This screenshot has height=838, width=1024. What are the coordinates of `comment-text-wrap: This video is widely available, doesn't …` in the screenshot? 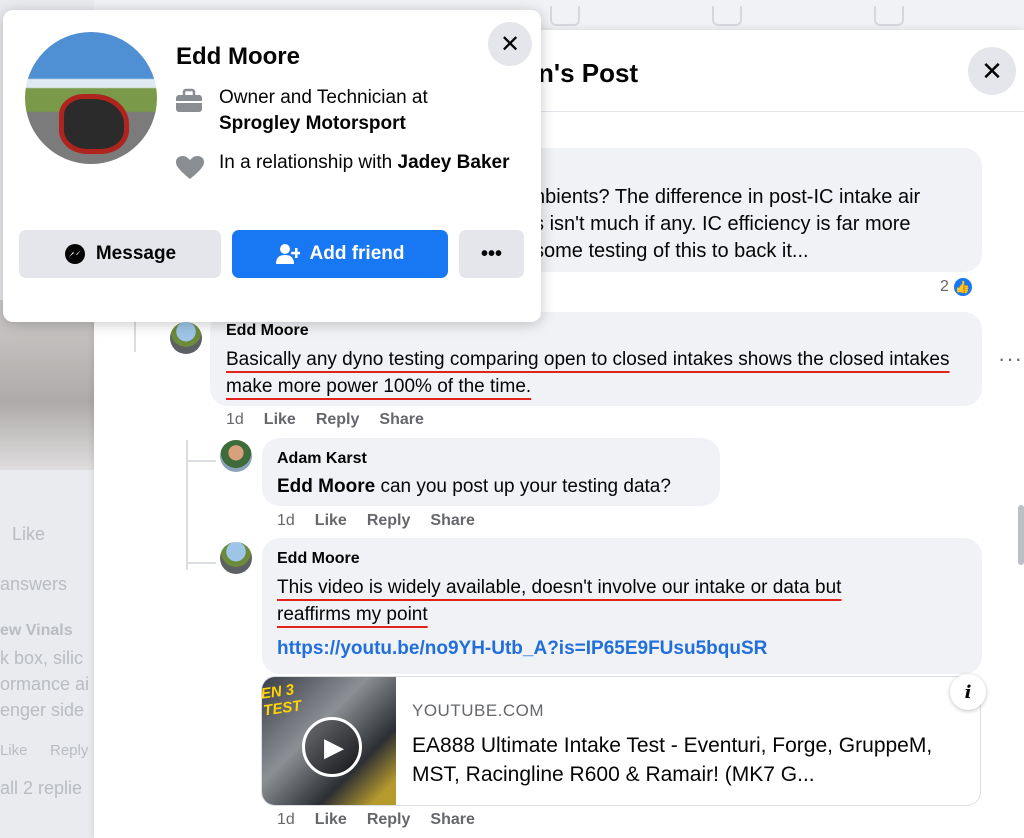 It's located at (597, 601).